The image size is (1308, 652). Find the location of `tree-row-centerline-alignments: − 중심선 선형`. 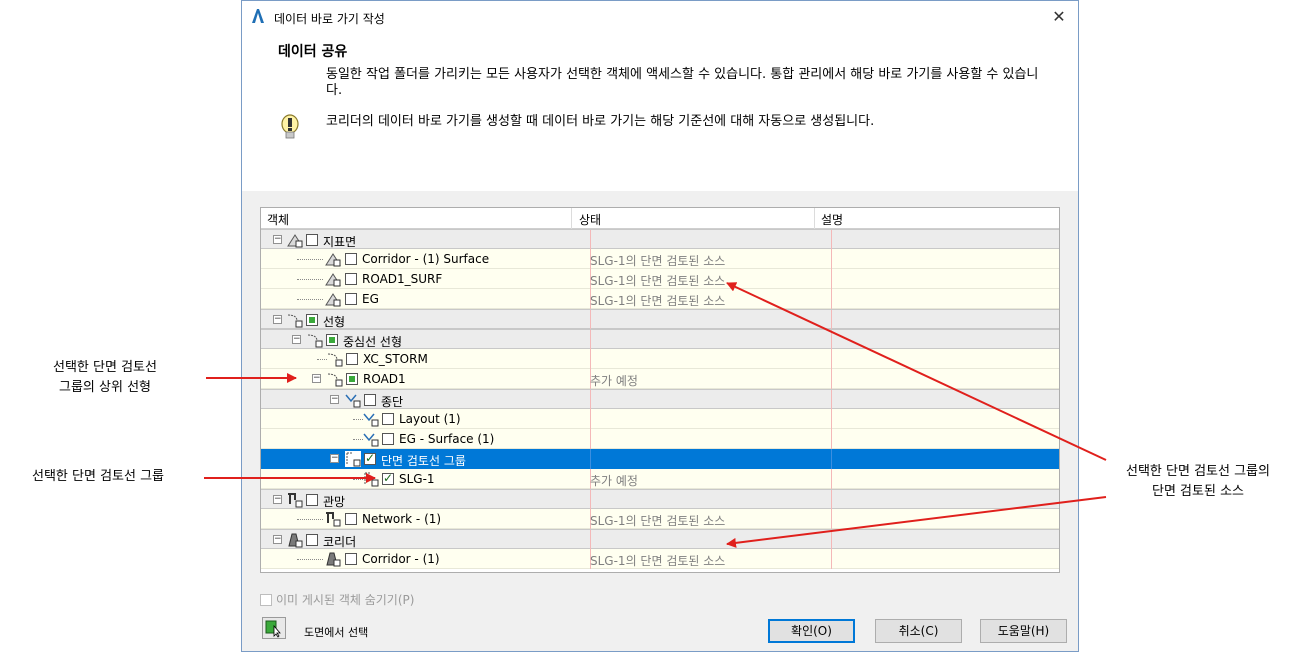

tree-row-centerline-alignments: − 중심선 선형 is located at coordinates (660, 339).